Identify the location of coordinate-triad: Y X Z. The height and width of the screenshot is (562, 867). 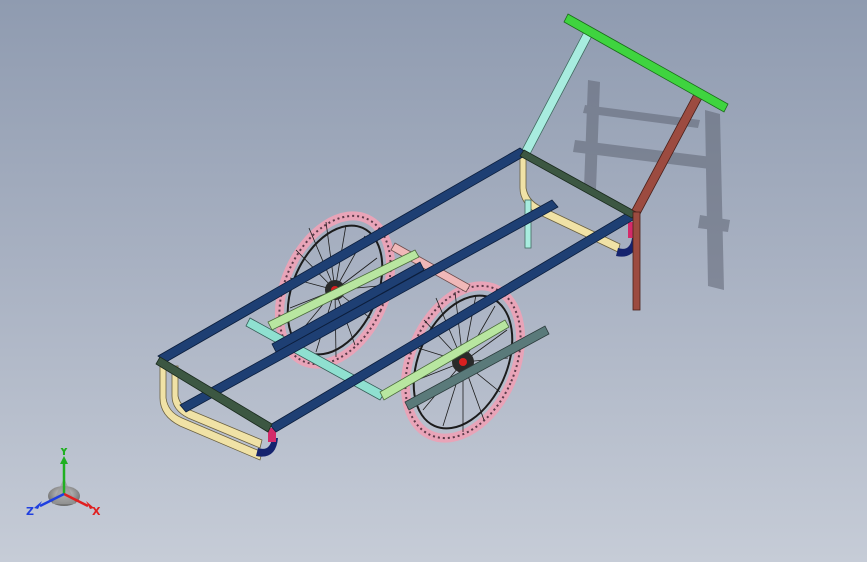
(66, 484).